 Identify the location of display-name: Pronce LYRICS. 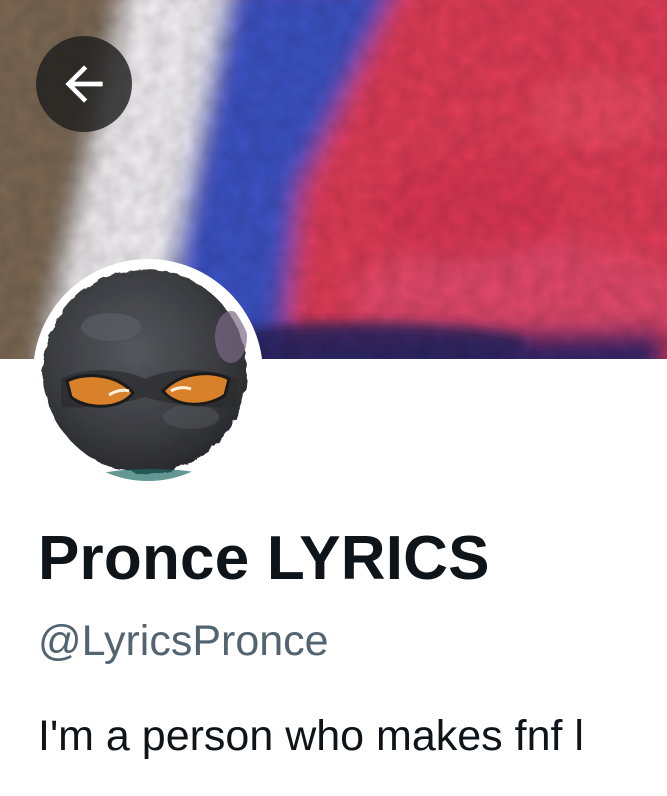
(264, 558).